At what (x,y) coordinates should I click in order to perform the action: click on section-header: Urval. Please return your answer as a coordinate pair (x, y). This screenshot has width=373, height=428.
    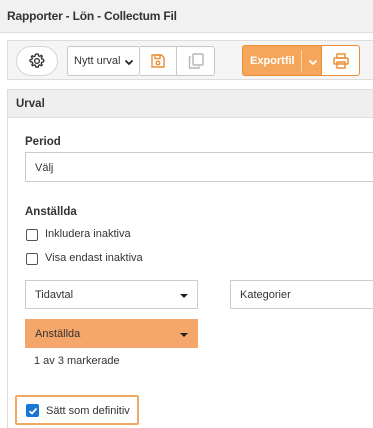
    Looking at the image, I should click on (190, 103).